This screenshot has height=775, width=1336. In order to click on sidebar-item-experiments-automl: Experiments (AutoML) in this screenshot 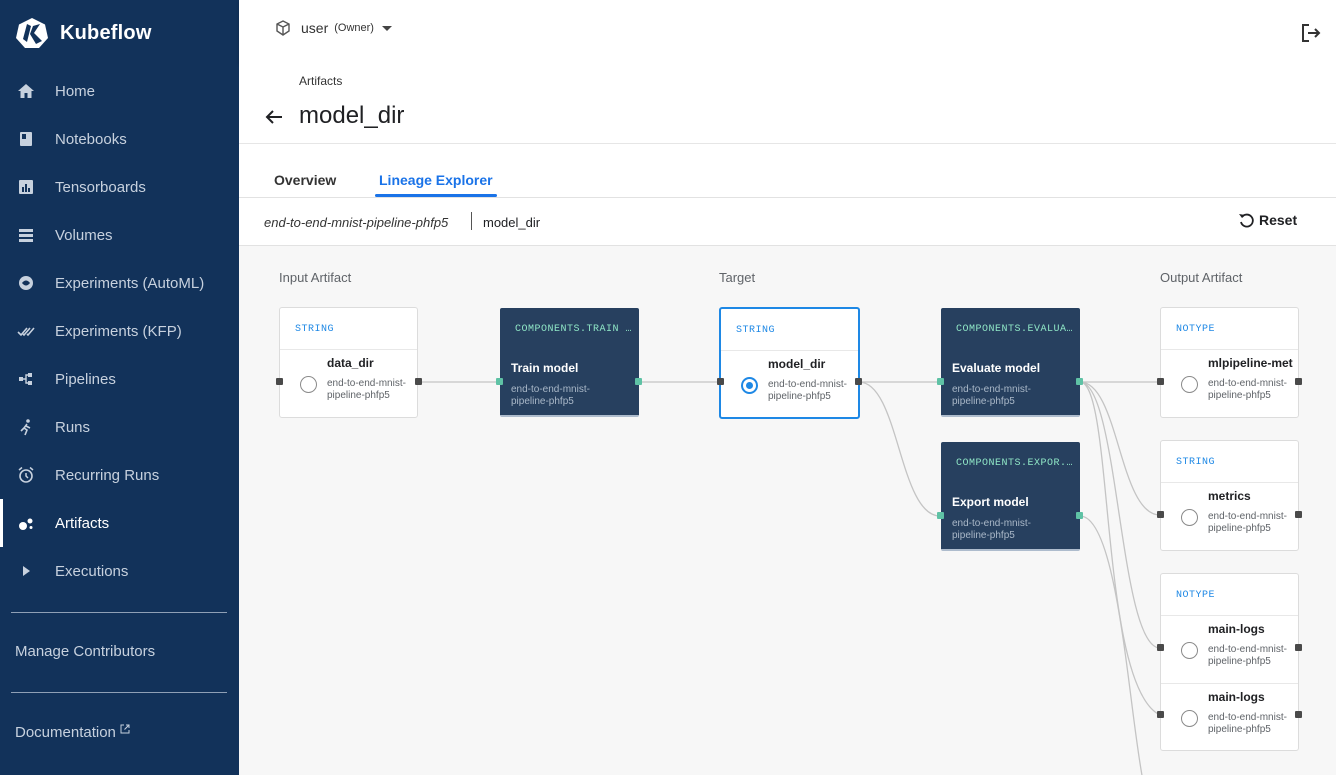, I will do `click(119, 283)`.